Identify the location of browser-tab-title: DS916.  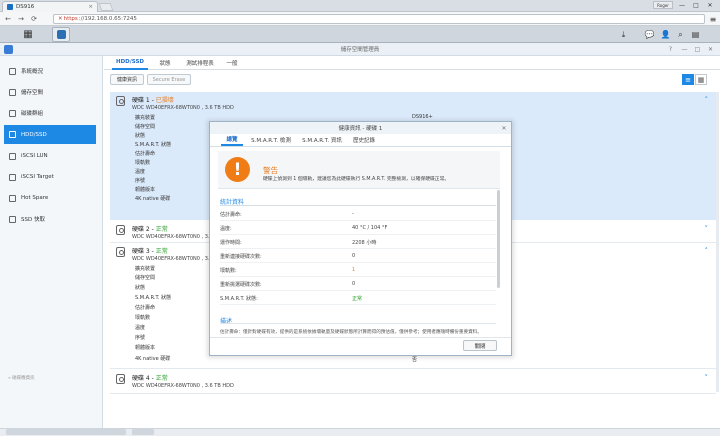
(25, 7).